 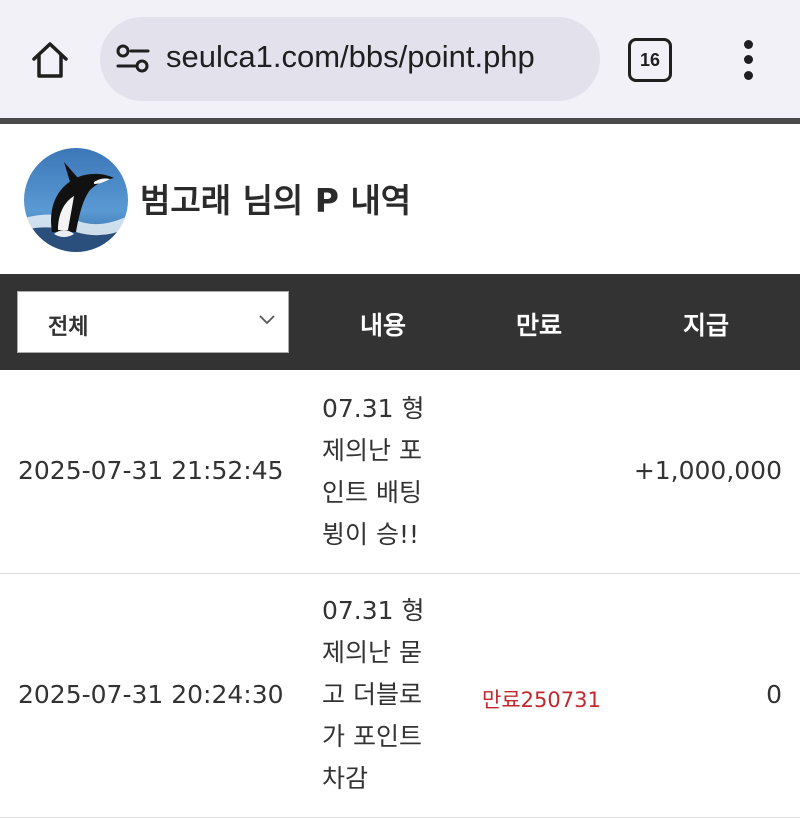 What do you see at coordinates (706, 325) in the screenshot?
I see `column-header-amount: 지급` at bounding box center [706, 325].